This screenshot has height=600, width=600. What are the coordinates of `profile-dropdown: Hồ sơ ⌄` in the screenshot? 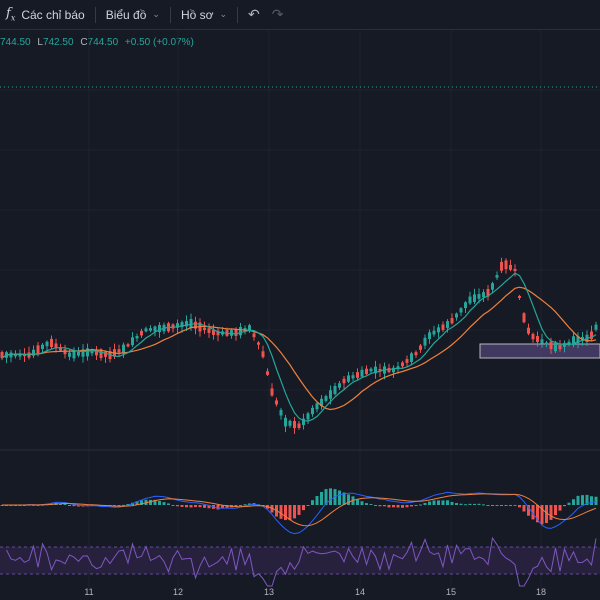 It's located at (204, 15).